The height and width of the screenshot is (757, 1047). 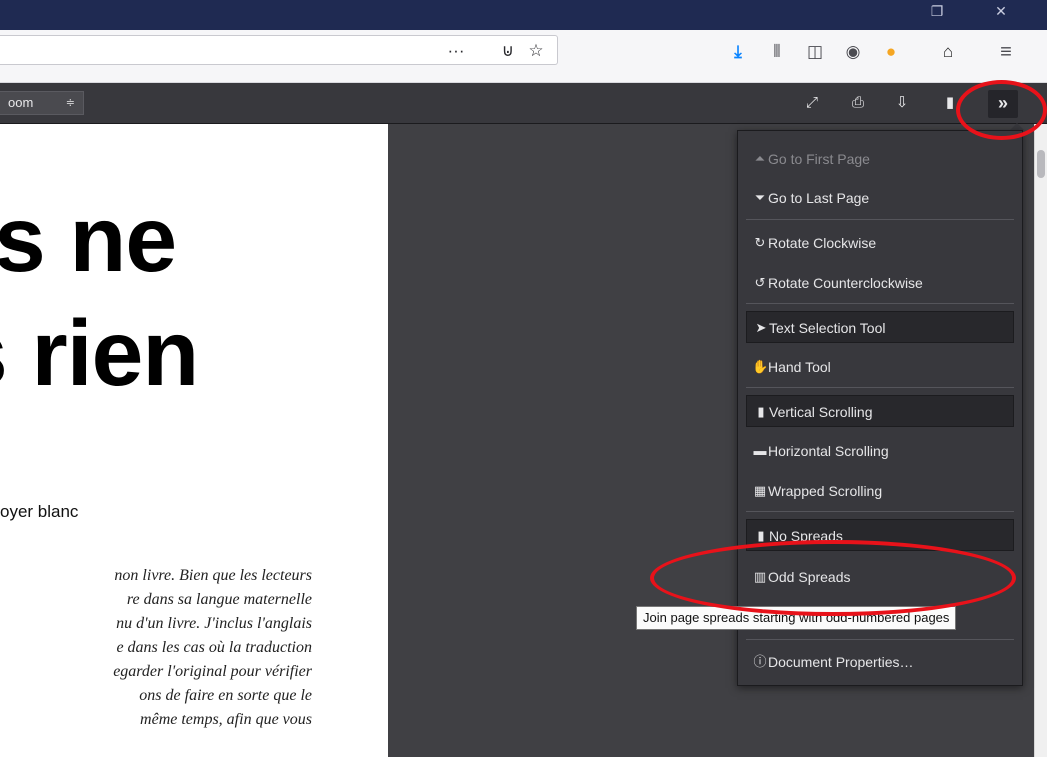 What do you see at coordinates (815, 52) in the screenshot?
I see `sidebar-icon: ◫` at bounding box center [815, 52].